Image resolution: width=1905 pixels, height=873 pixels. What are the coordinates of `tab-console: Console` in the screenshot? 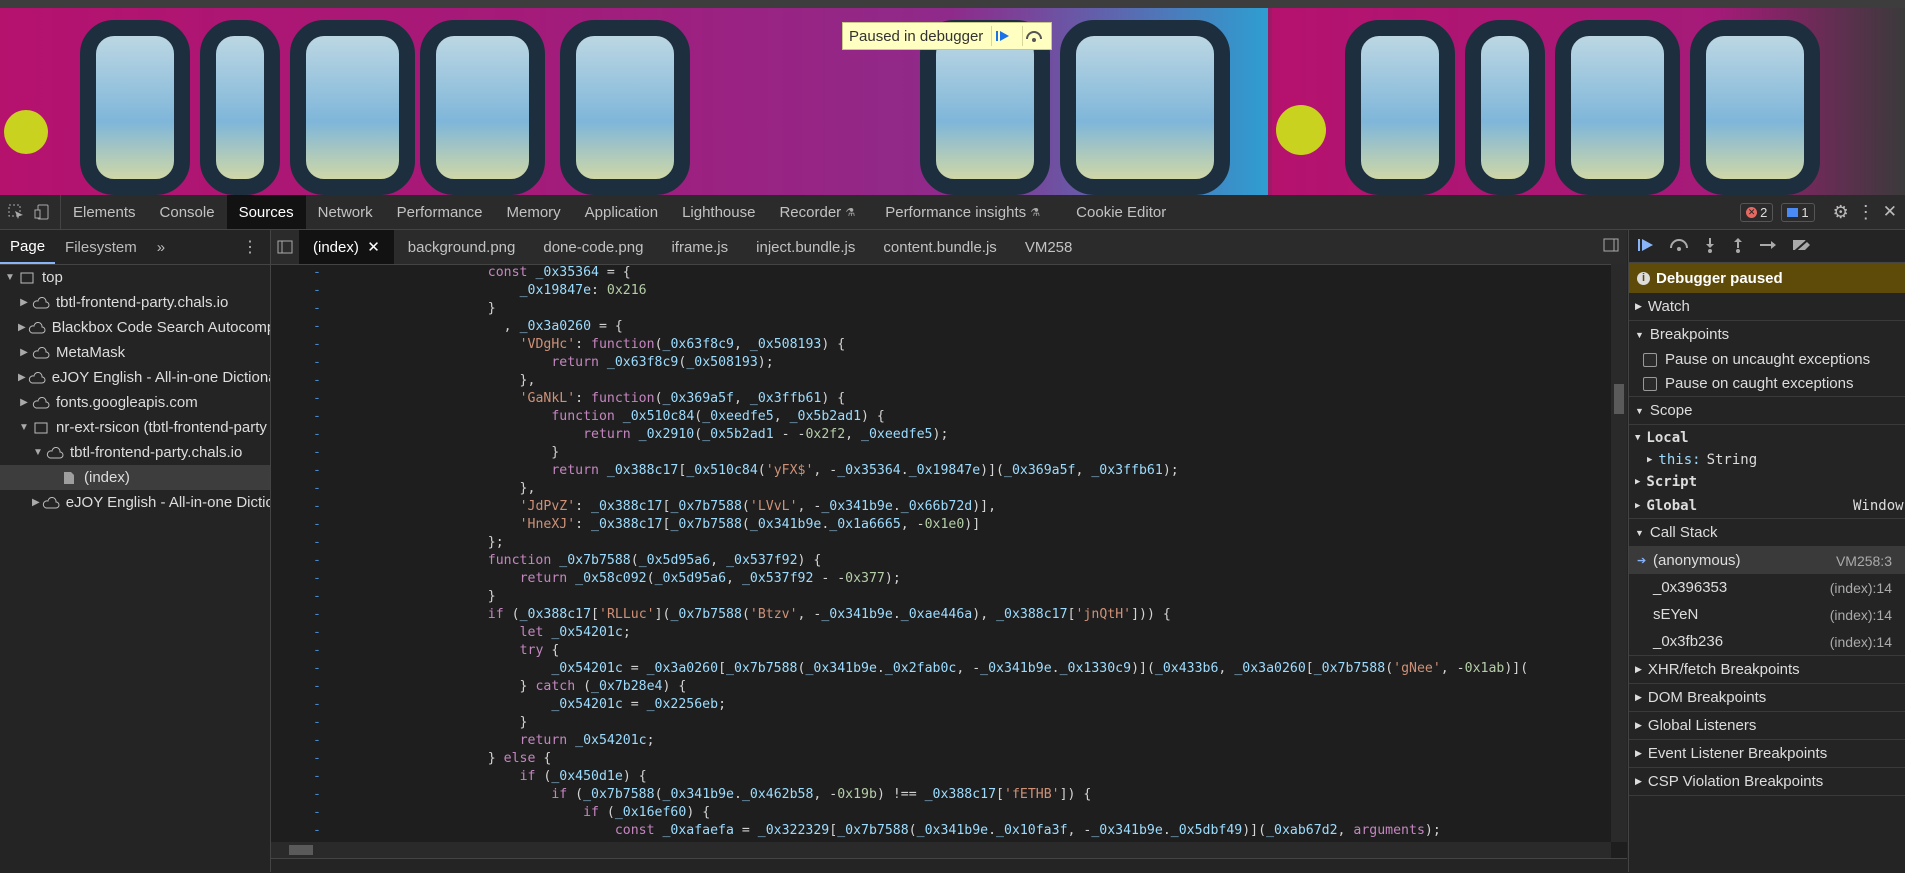 It's located at (187, 212).